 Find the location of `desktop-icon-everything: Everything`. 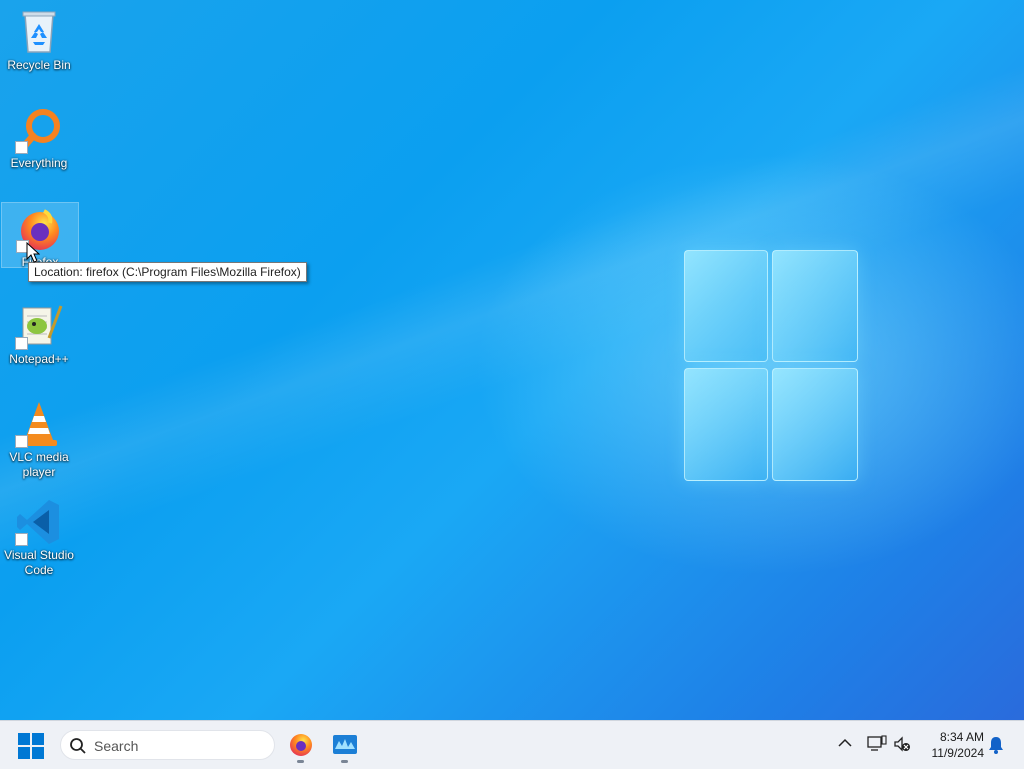

desktop-icon-everything: Everything is located at coordinates (39, 138).